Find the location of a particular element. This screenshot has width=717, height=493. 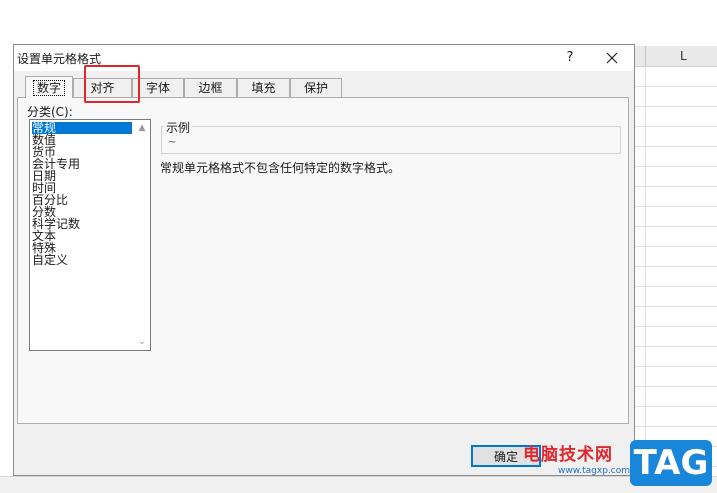

grid-vline is located at coordinates (645, 271).